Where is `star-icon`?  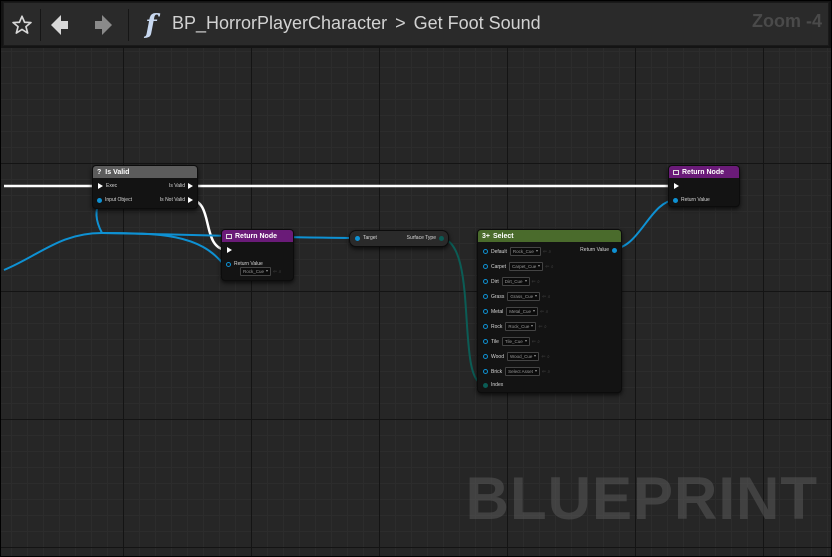 star-icon is located at coordinates (22, 25).